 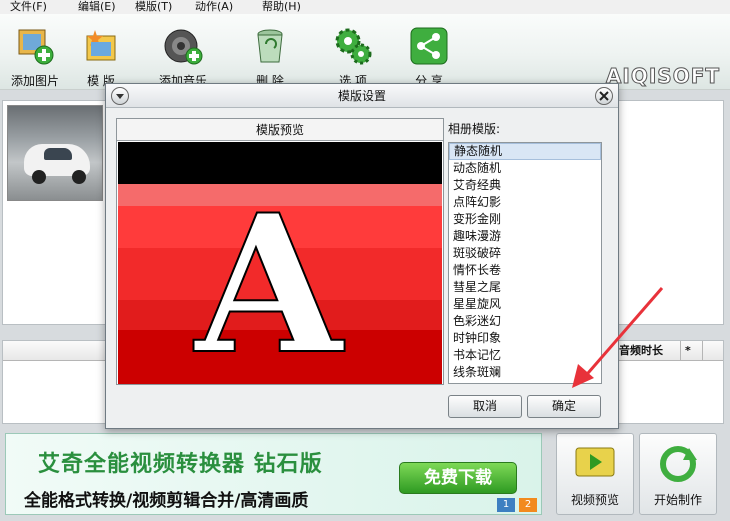 What do you see at coordinates (525, 236) in the screenshot?
I see `template-list-item: 趣味漫游` at bounding box center [525, 236].